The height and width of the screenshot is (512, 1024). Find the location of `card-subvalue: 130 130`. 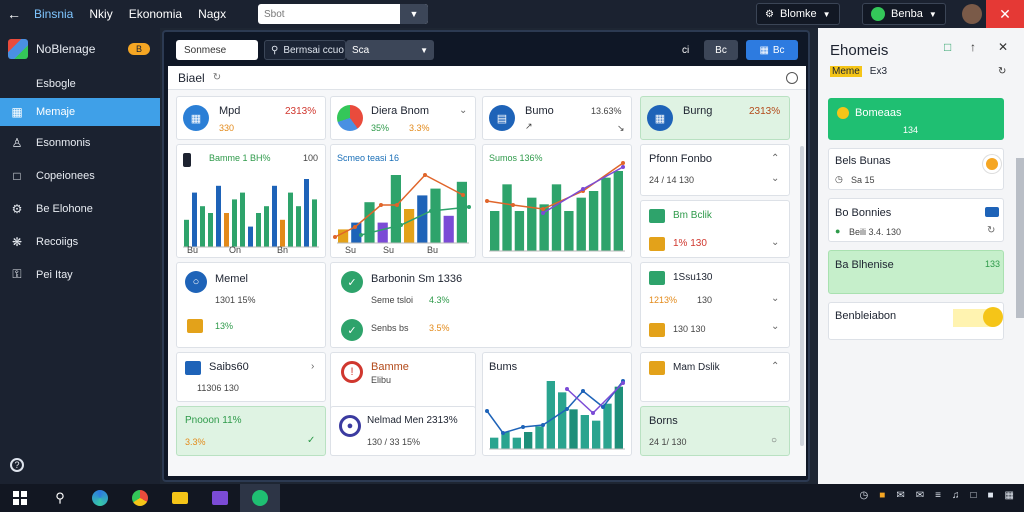

card-subvalue: 130 130 is located at coordinates (689, 329).